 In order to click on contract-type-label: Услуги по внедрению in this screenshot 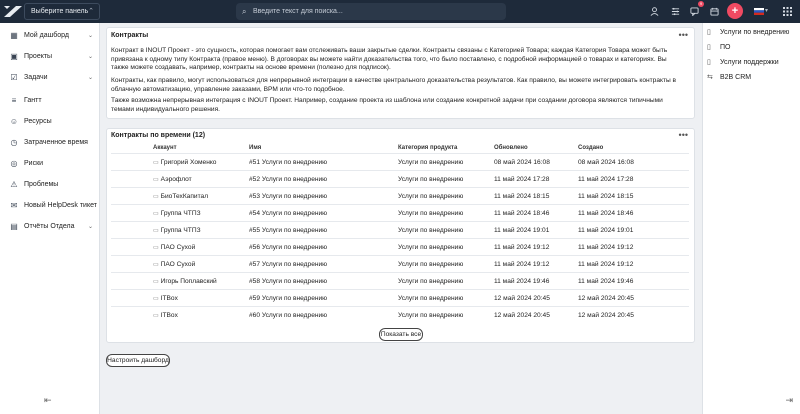, I will do `click(755, 32)`.